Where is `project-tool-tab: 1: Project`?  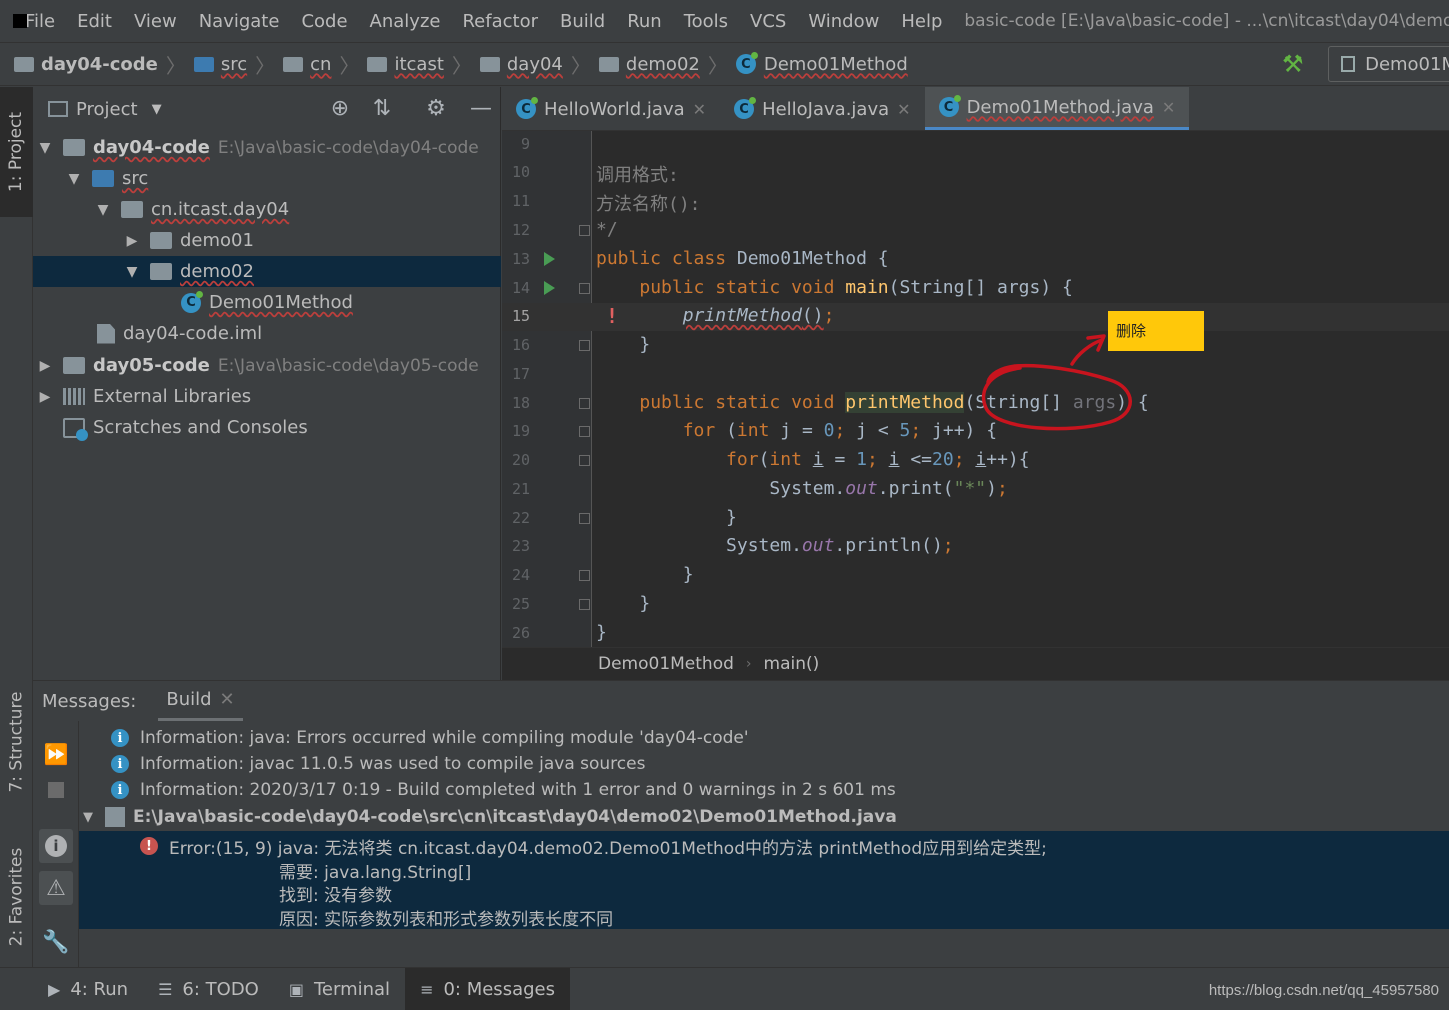
project-tool-tab: 1: Project is located at coordinates (16, 152).